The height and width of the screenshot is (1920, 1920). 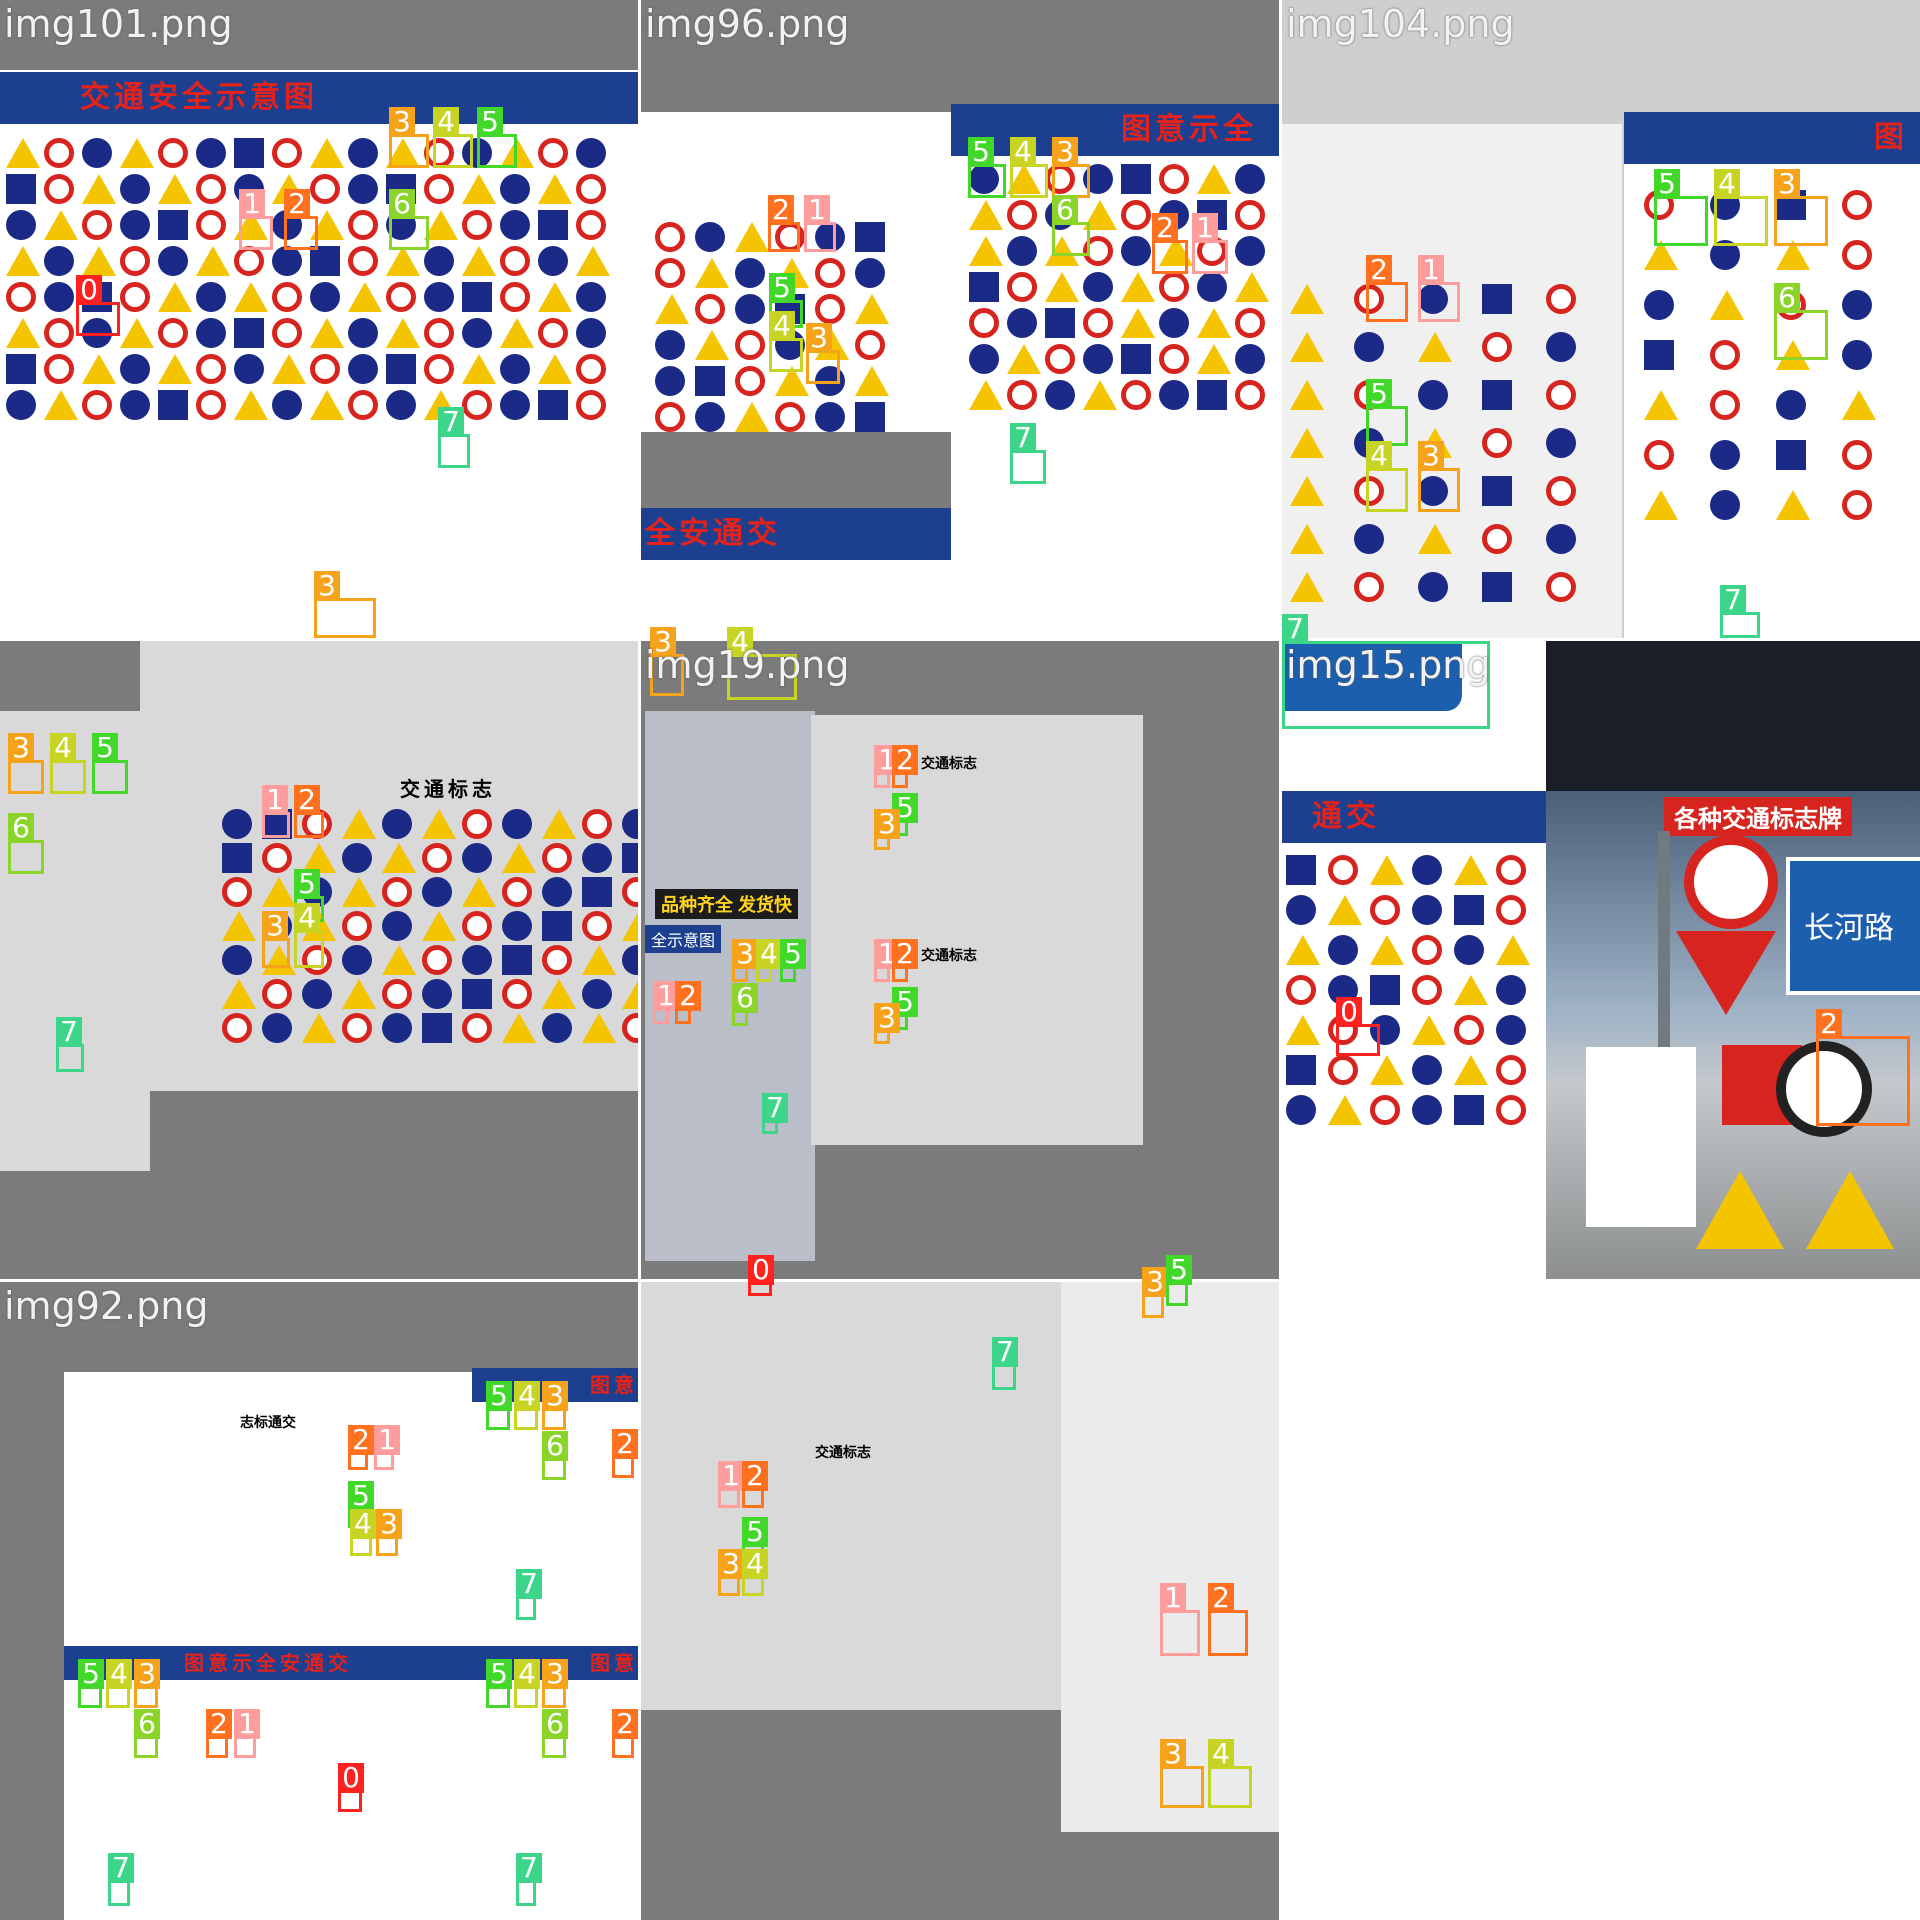 What do you see at coordinates (747, 24) in the screenshot?
I see `tile-filename: img96.png` at bounding box center [747, 24].